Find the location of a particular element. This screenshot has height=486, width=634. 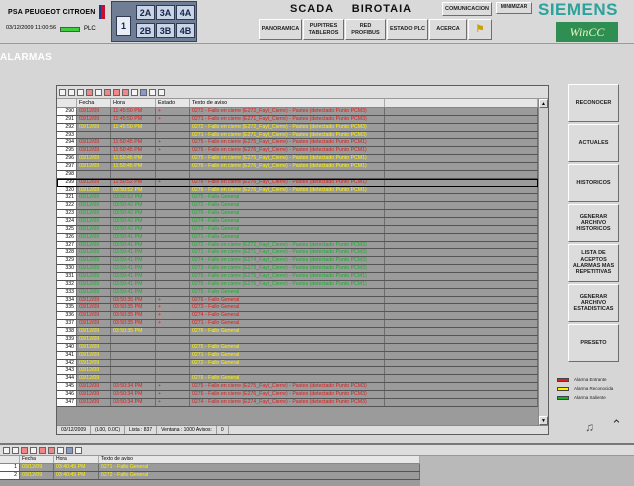

toolbar-sort-icon is located at coordinates (152, 92).